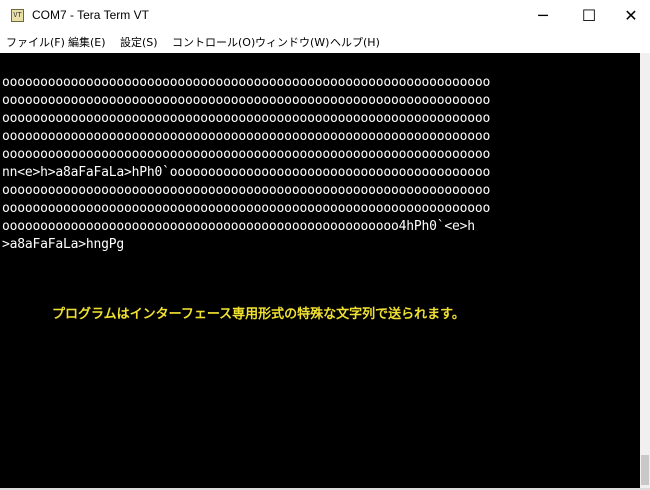 This screenshot has height=490, width=650. I want to click on title-bar: VT COM7 - Tera Term VT ─ ☐ ✕, so click(325, 16).